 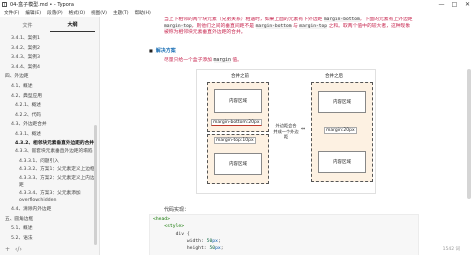 What do you see at coordinates (49, 249) in the screenshot?
I see `sidebar-footer: + ‹/›` at bounding box center [49, 249].